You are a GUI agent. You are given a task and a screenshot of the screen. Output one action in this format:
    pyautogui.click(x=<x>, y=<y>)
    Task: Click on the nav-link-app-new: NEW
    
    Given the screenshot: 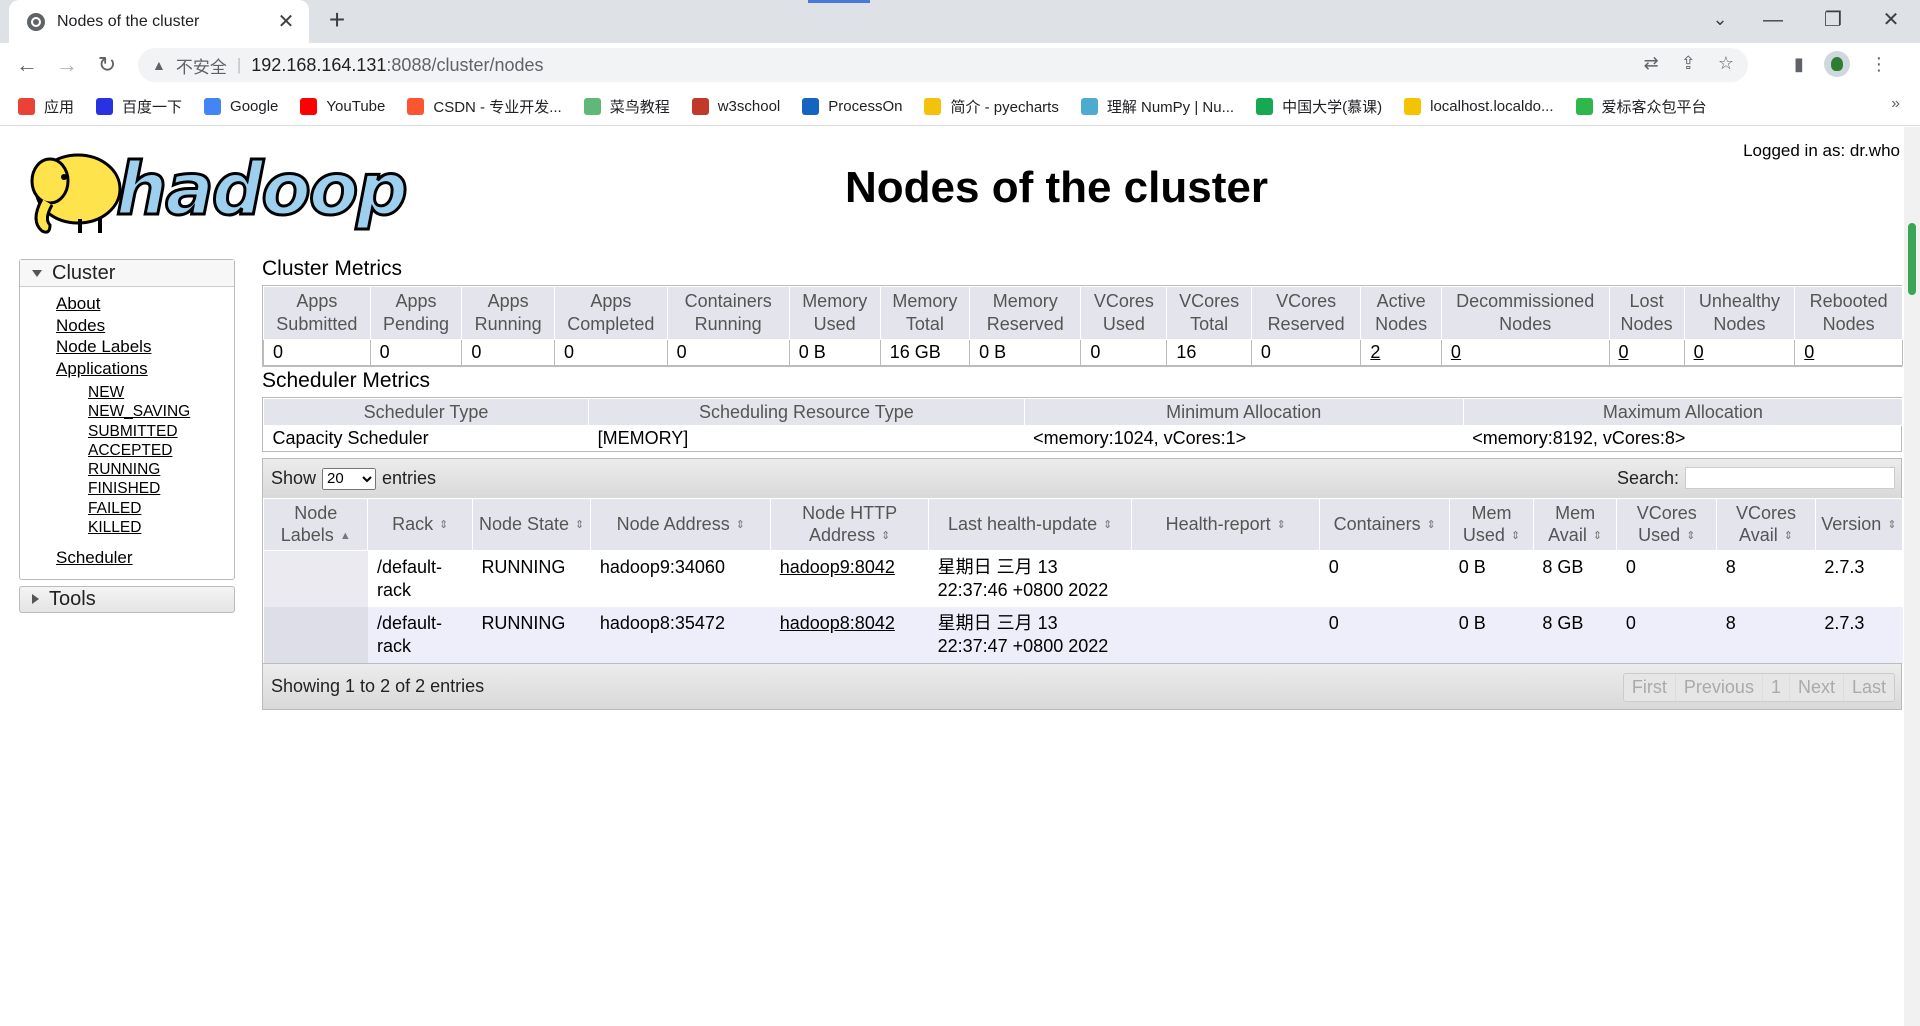 What is the action you would take?
    pyautogui.click(x=161, y=392)
    